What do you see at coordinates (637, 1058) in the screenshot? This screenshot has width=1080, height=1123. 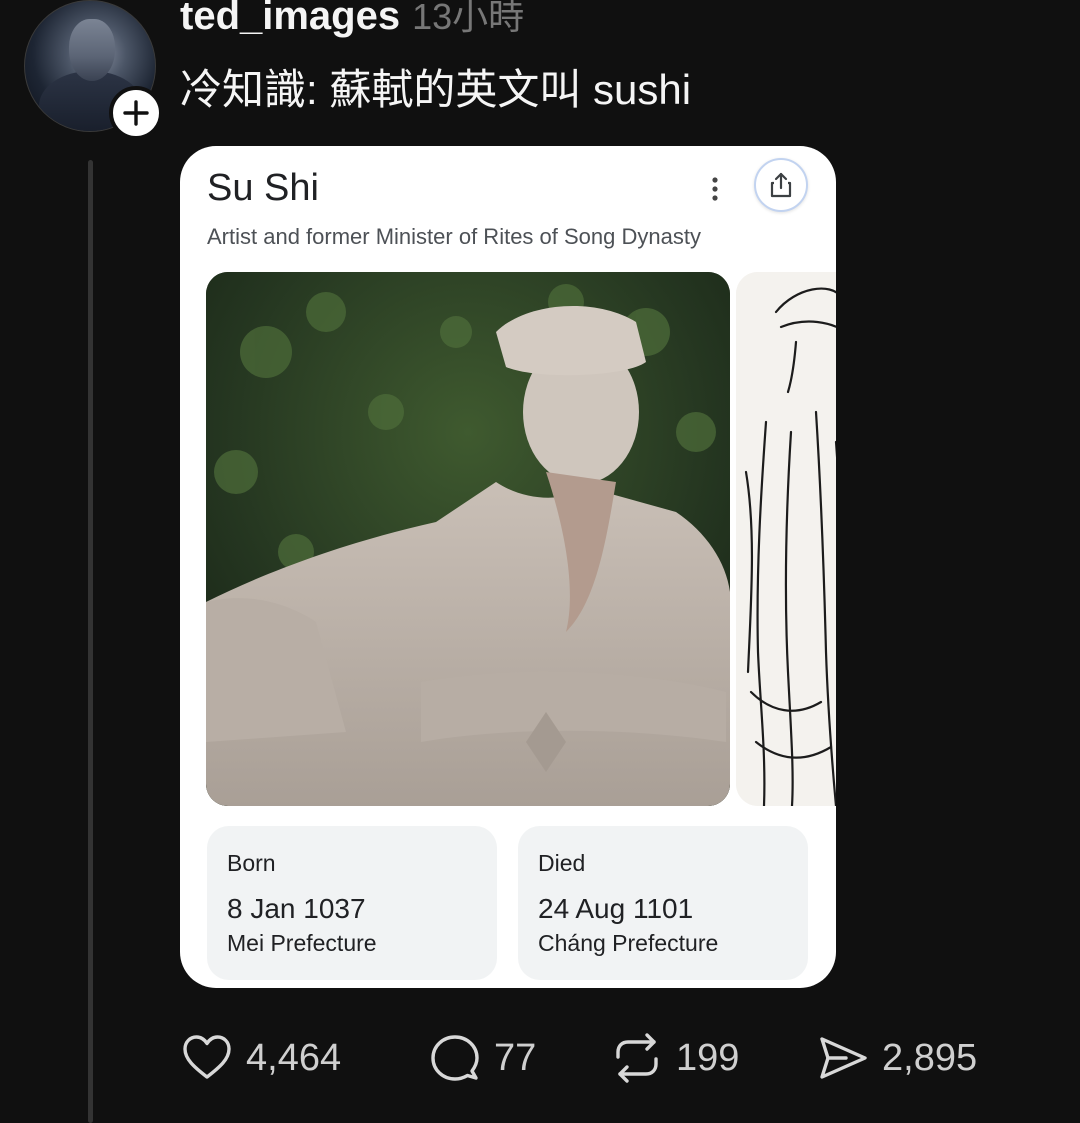 I see `repost-icon` at bounding box center [637, 1058].